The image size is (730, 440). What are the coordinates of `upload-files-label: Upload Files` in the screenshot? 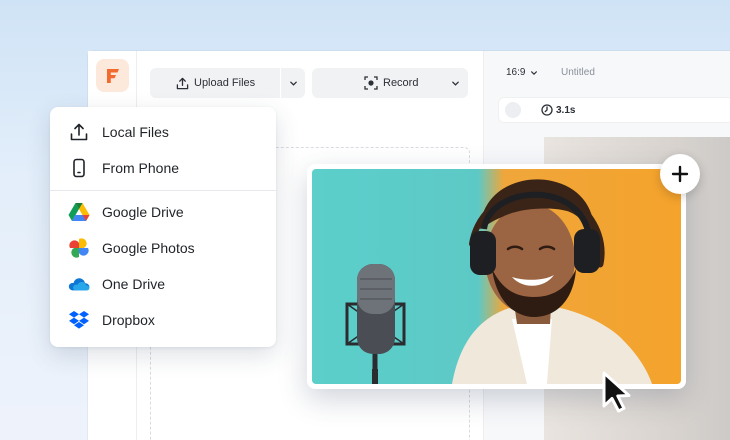 It's located at (225, 83).